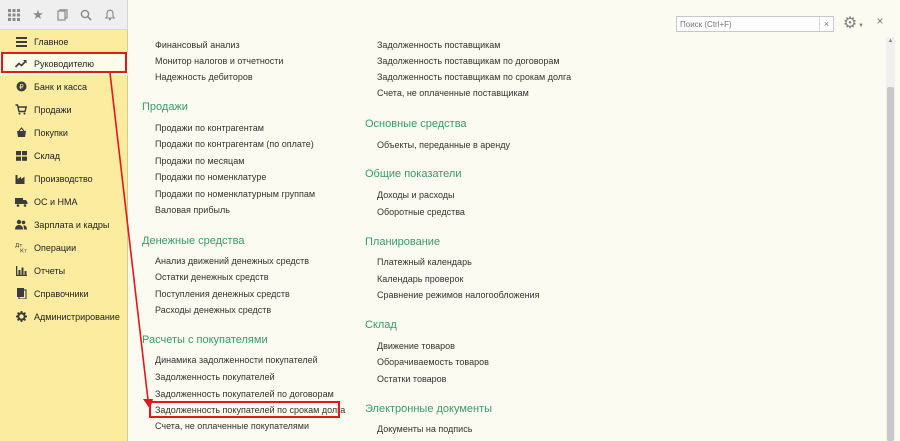 This screenshot has width=900, height=441. What do you see at coordinates (21, 64) in the screenshot?
I see `trend-up-icon` at bounding box center [21, 64].